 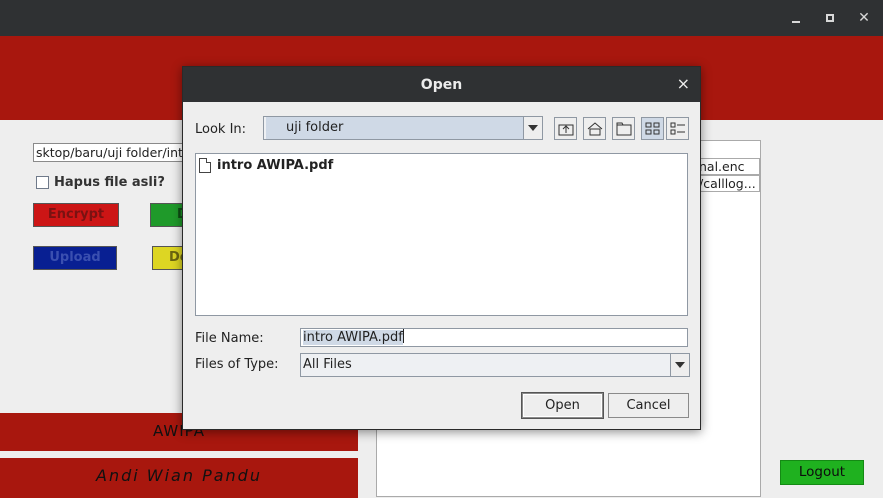 I want to click on open-button: Open, so click(x=562, y=405).